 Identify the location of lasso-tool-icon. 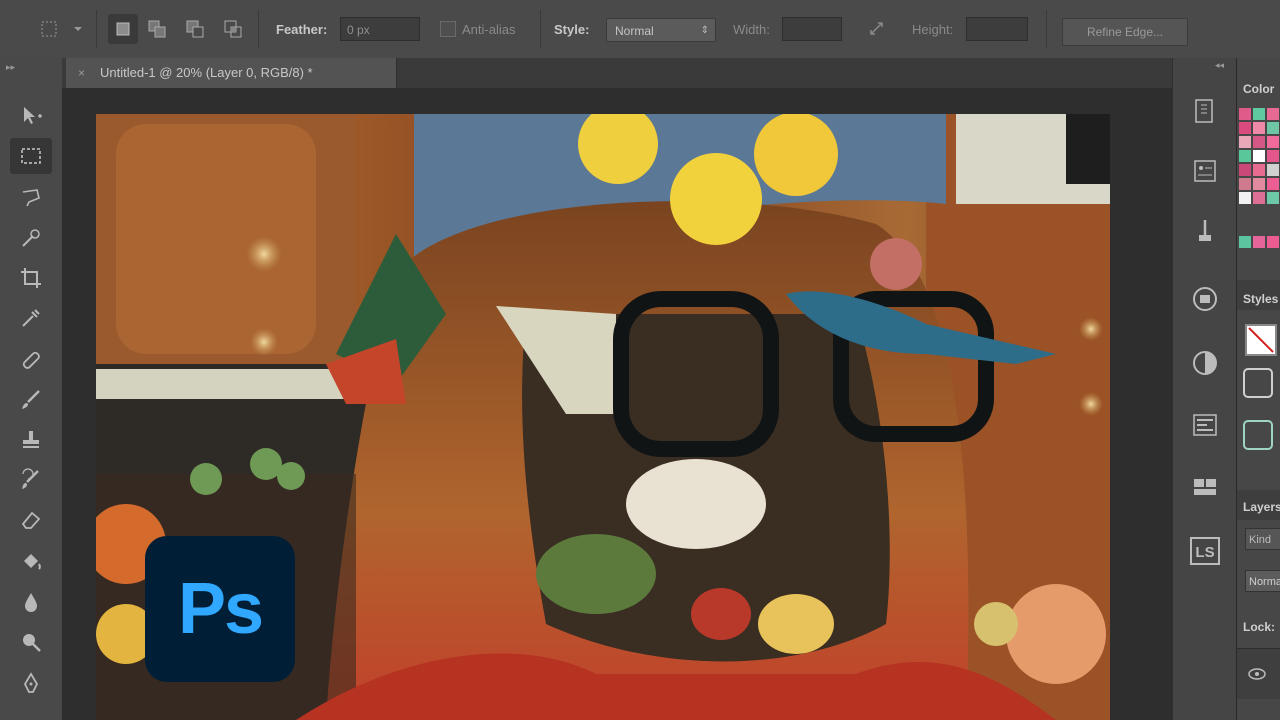
(31, 198).